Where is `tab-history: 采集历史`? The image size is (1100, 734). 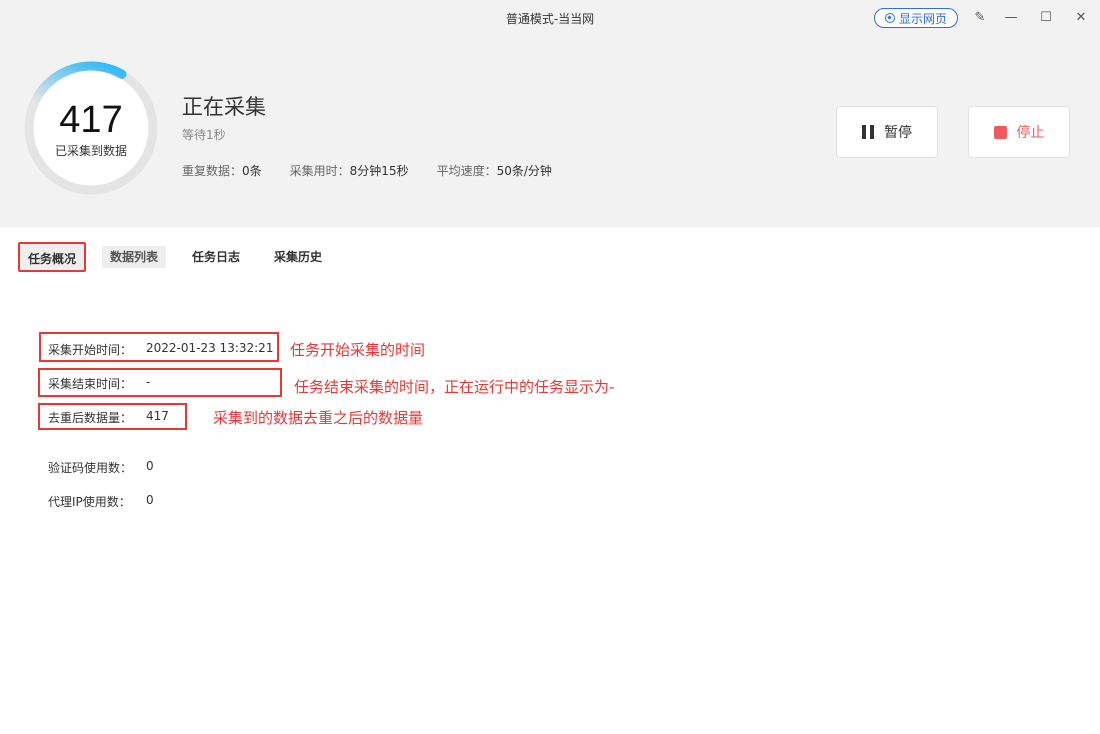
tab-history: 采集历史 is located at coordinates (298, 257).